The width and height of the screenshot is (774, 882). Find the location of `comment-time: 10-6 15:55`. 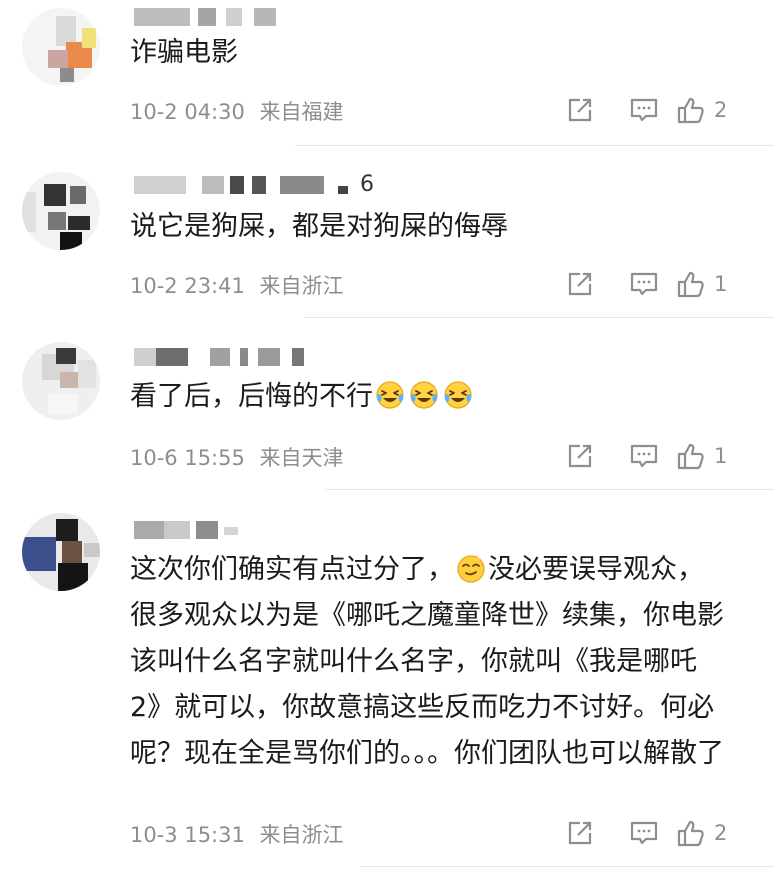

comment-time: 10-6 15:55 is located at coordinates (187, 458).